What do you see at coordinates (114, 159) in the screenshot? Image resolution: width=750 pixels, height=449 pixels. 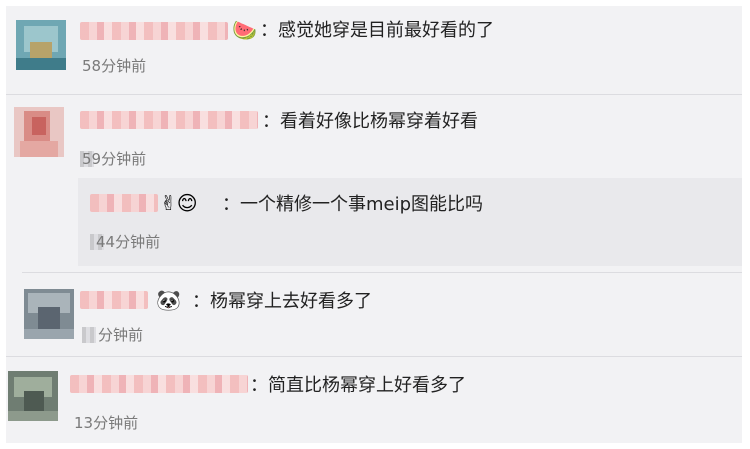 I see `comment-time: 59分钟前` at bounding box center [114, 159].